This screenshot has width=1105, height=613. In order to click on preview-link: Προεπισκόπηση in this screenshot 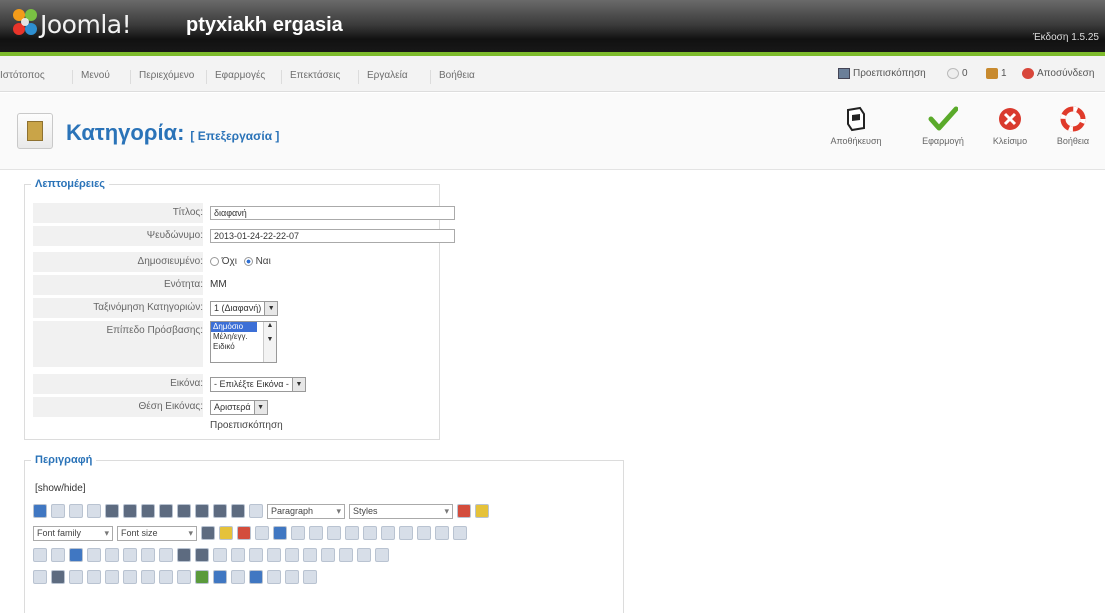, I will do `click(882, 73)`.